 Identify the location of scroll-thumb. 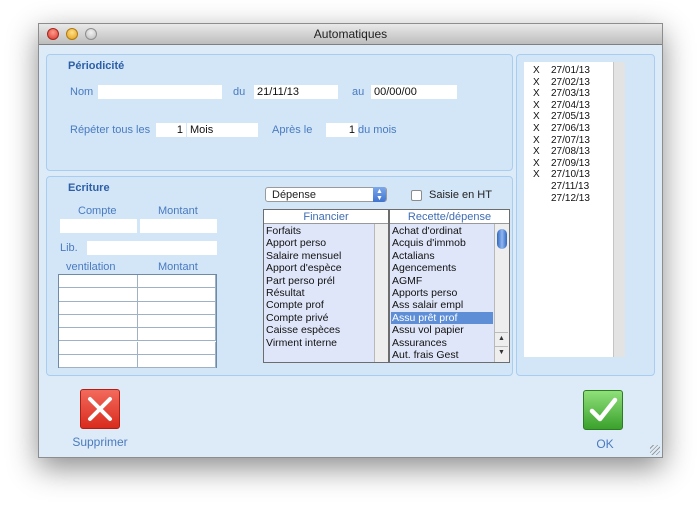
(502, 239).